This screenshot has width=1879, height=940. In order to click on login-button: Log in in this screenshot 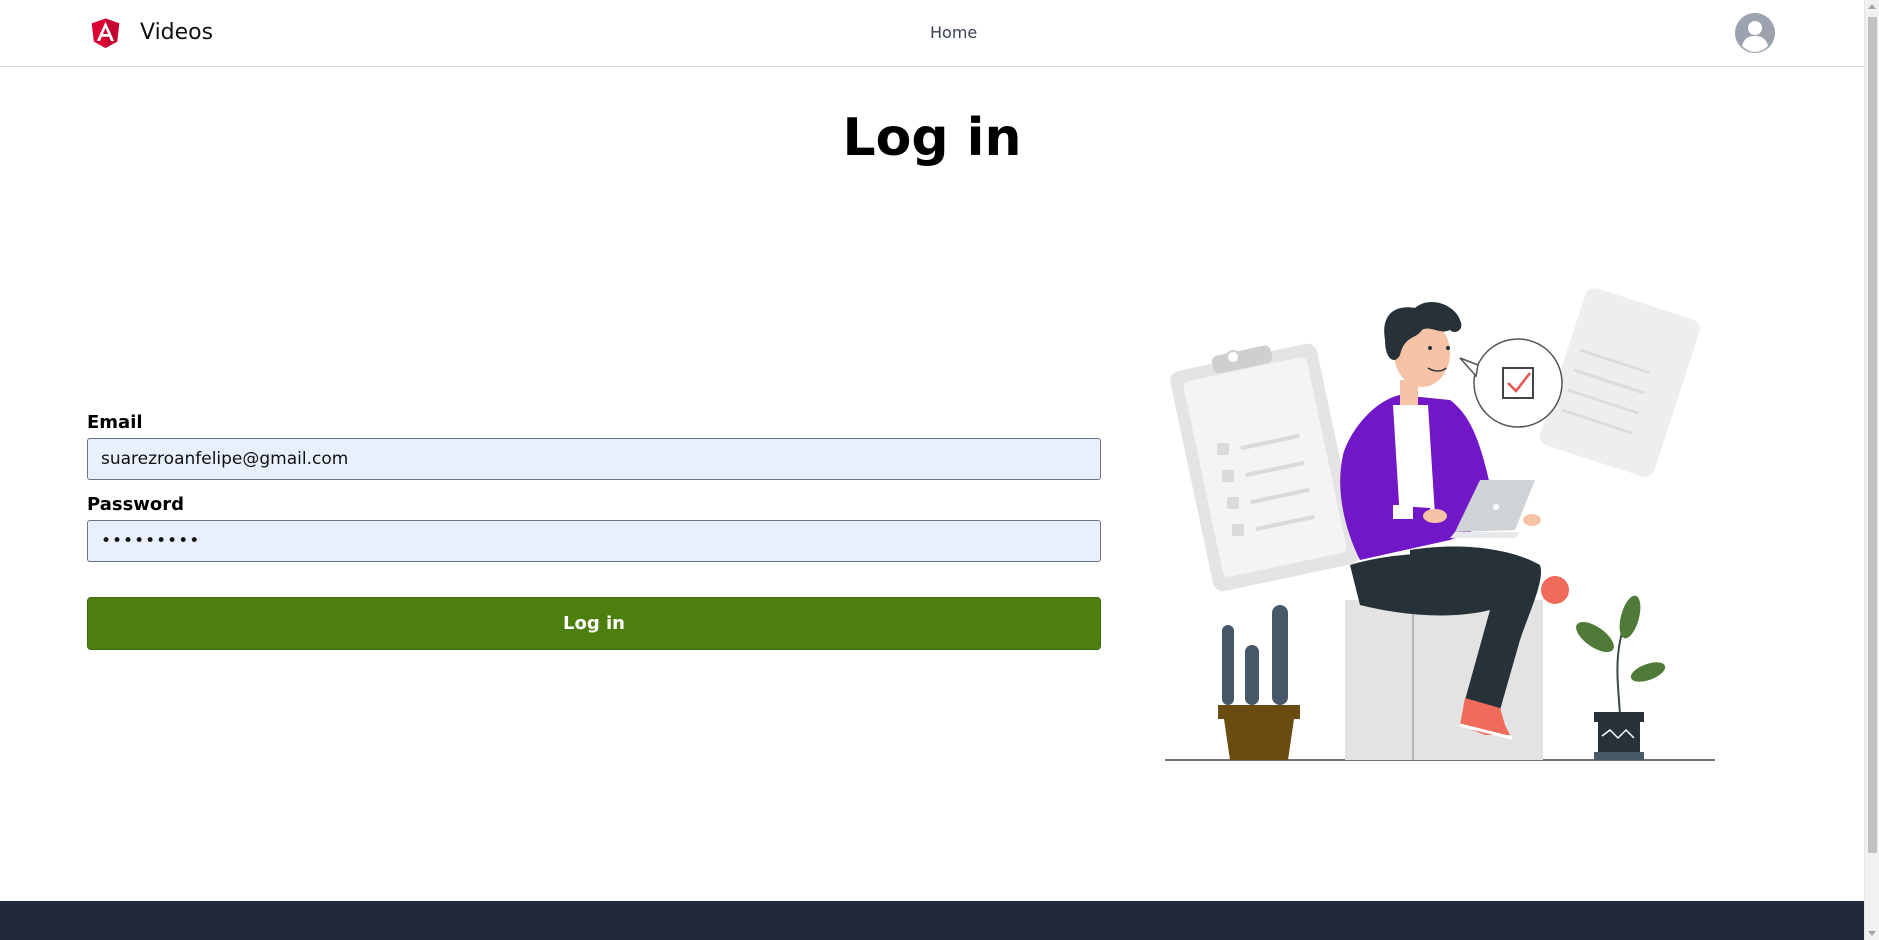, I will do `click(594, 623)`.